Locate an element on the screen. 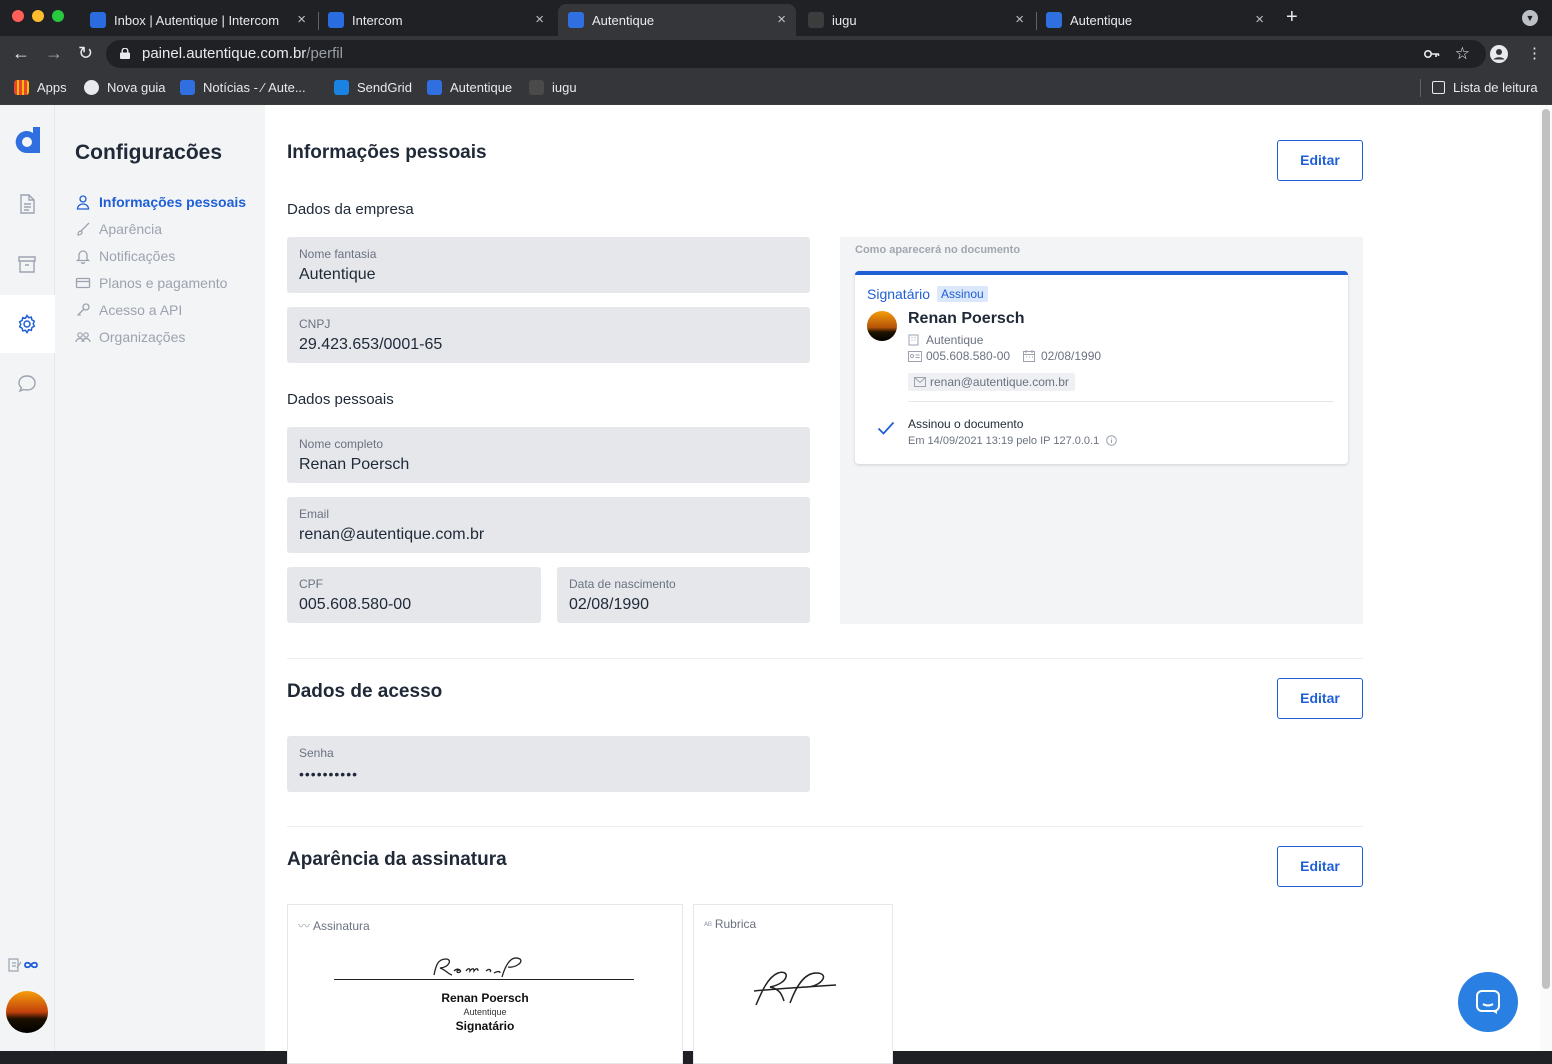 The height and width of the screenshot is (1064, 1552). sidebar-item-api-access: Acesso a API is located at coordinates (128, 310).